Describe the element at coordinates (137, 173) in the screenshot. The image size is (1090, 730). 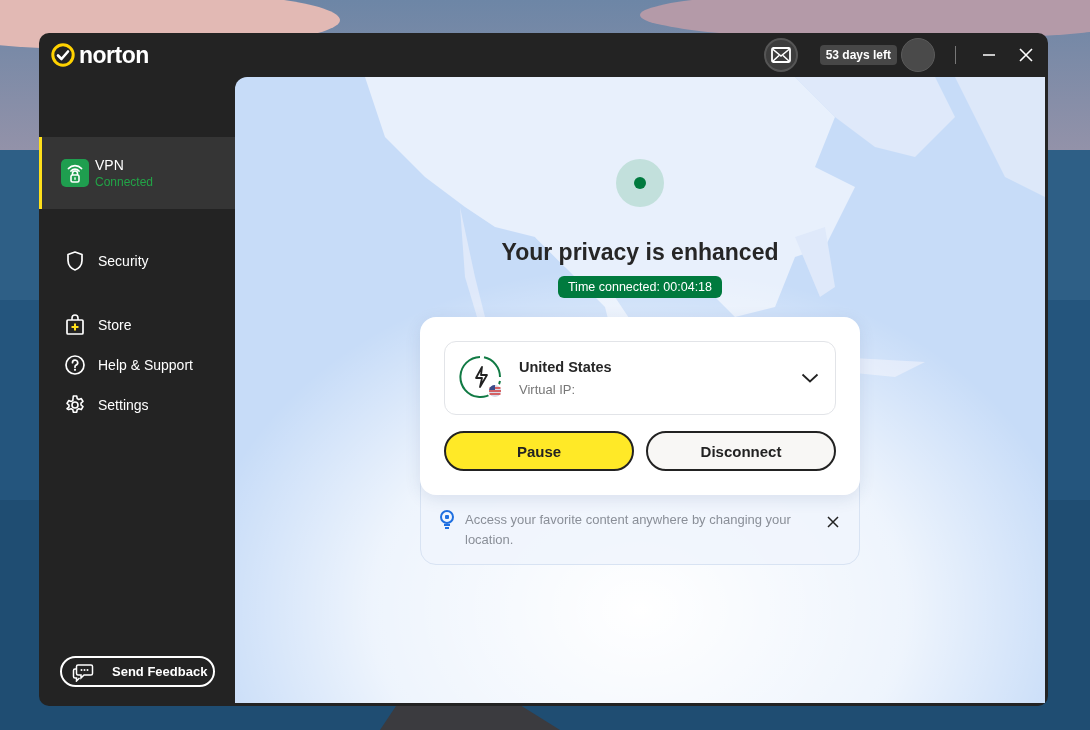
I see `sidebar-item: VPN Connected` at that location.